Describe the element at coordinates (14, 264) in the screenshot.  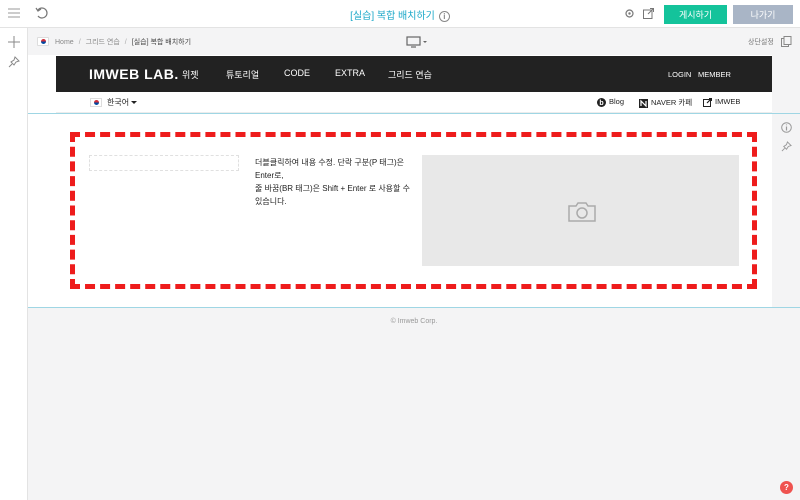
I see `left-rail` at that location.